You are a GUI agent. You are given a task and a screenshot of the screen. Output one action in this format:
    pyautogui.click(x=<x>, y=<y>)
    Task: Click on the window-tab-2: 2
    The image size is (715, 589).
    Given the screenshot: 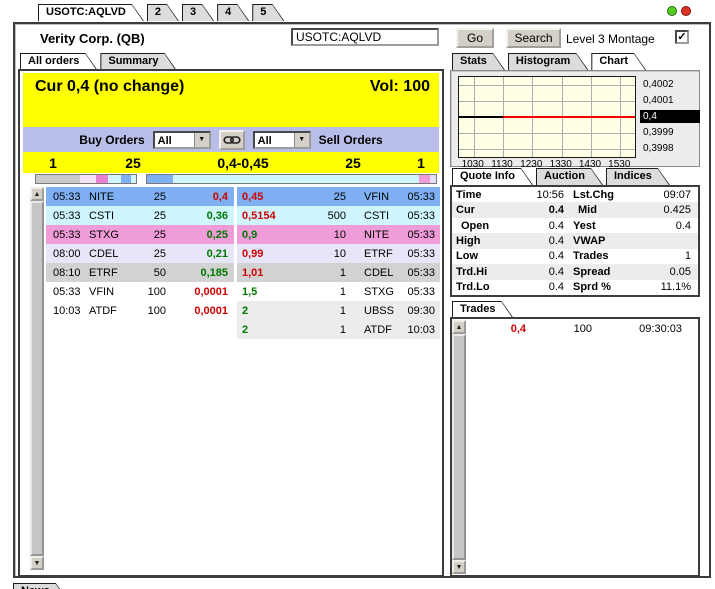 What is the action you would take?
    pyautogui.click(x=163, y=12)
    